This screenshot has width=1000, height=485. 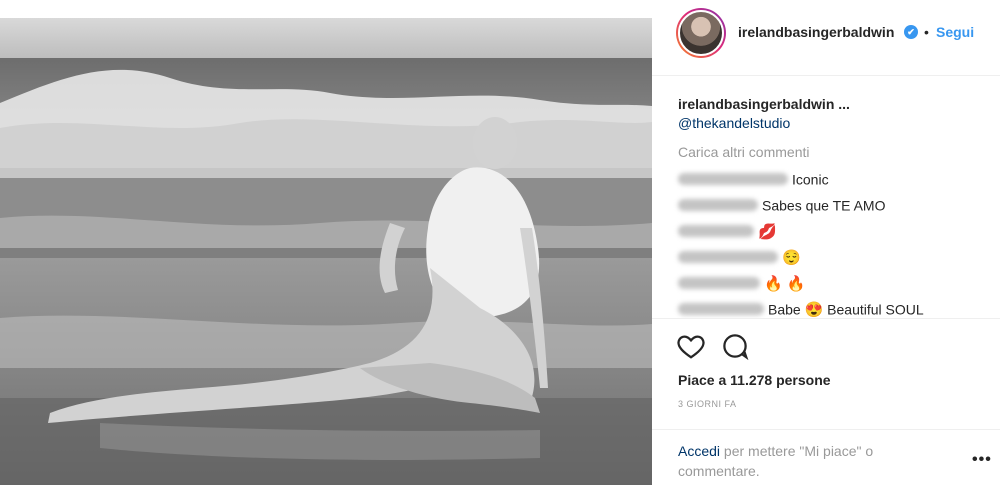 I want to click on avatar-image, so click(x=701, y=33).